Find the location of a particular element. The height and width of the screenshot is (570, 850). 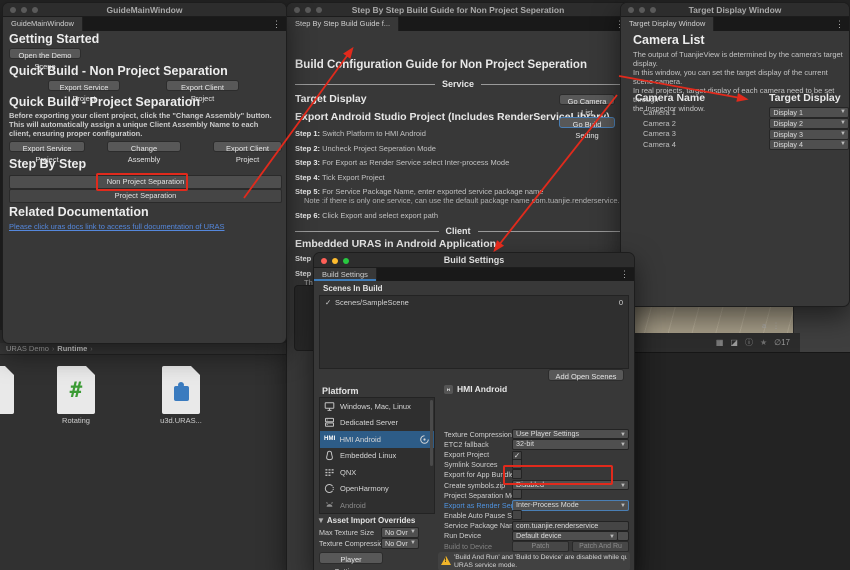

scene-list-item: ✓ Scenes/SampleScene 0 is located at coordinates (474, 302).